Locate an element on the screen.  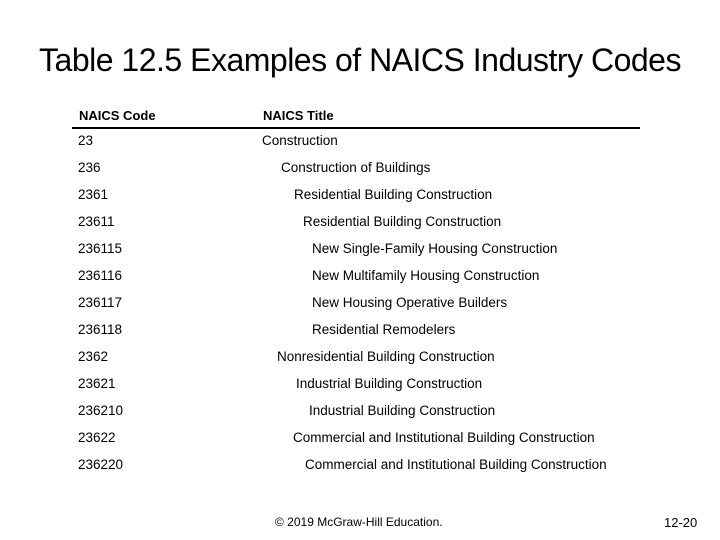
table-row: 2362 Nonresidential Building Construction is located at coordinates (360, 358).